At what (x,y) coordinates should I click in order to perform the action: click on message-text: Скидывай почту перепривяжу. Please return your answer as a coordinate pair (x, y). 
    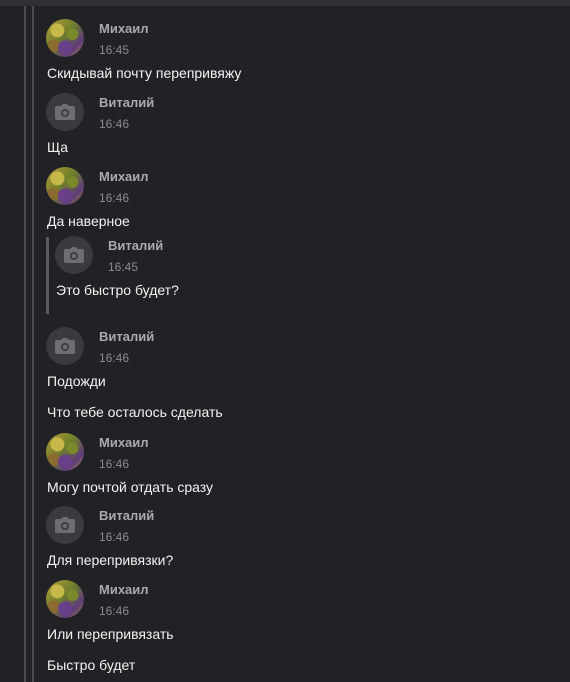
    Looking at the image, I should click on (144, 73).